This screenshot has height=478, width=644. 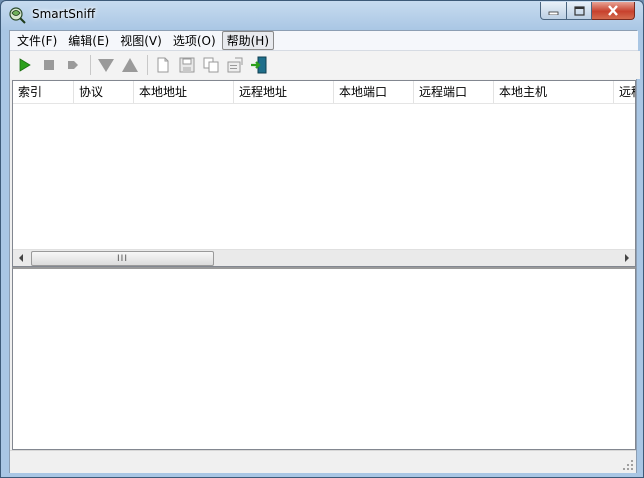 I want to click on title-bar: SmartSniff, so click(x=322, y=15).